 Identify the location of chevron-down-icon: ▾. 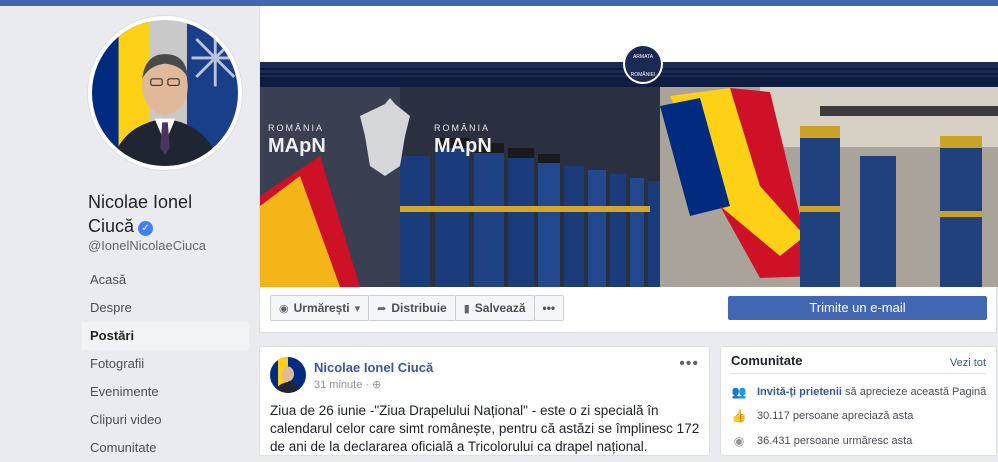
(357, 308).